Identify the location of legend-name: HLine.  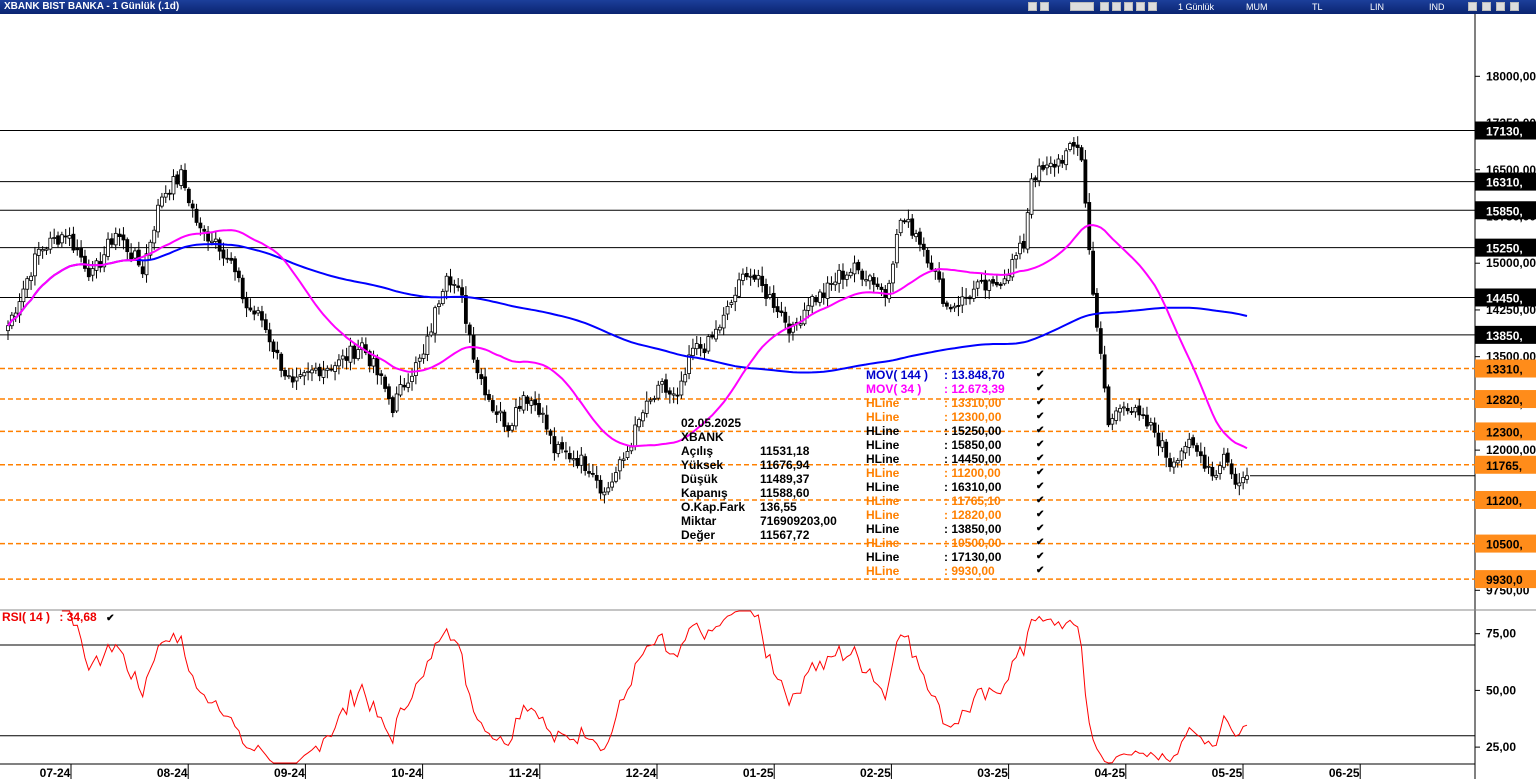
(883, 445).